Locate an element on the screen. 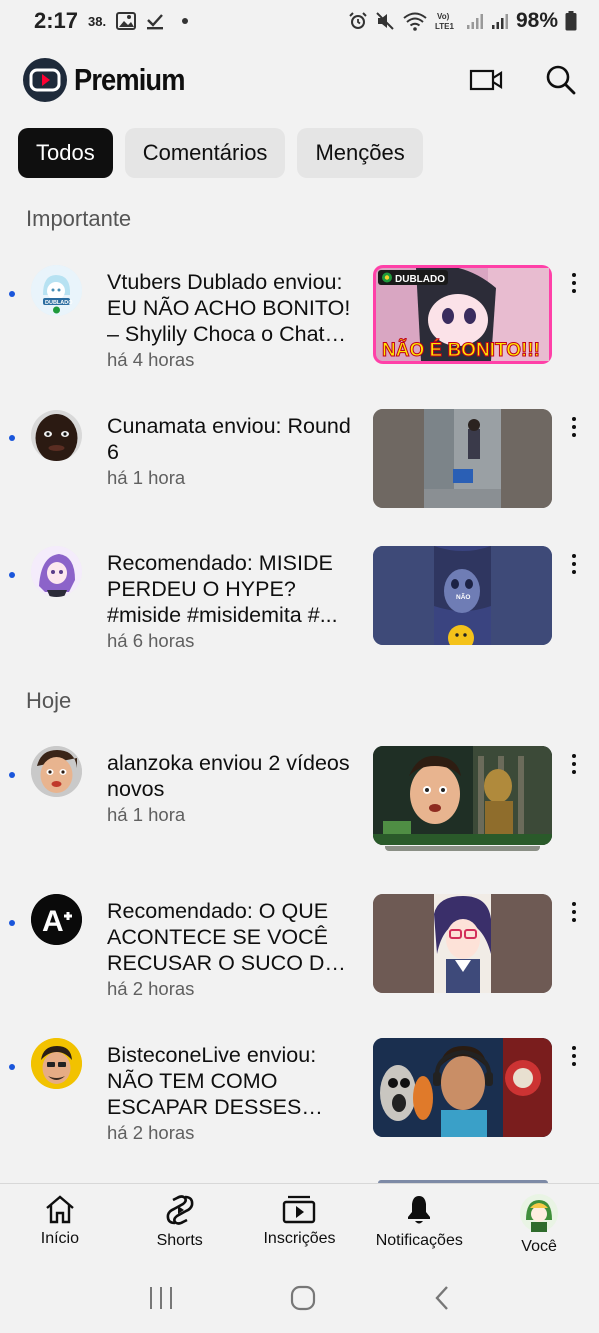  nav-you-label: Você is located at coordinates (539, 1246).